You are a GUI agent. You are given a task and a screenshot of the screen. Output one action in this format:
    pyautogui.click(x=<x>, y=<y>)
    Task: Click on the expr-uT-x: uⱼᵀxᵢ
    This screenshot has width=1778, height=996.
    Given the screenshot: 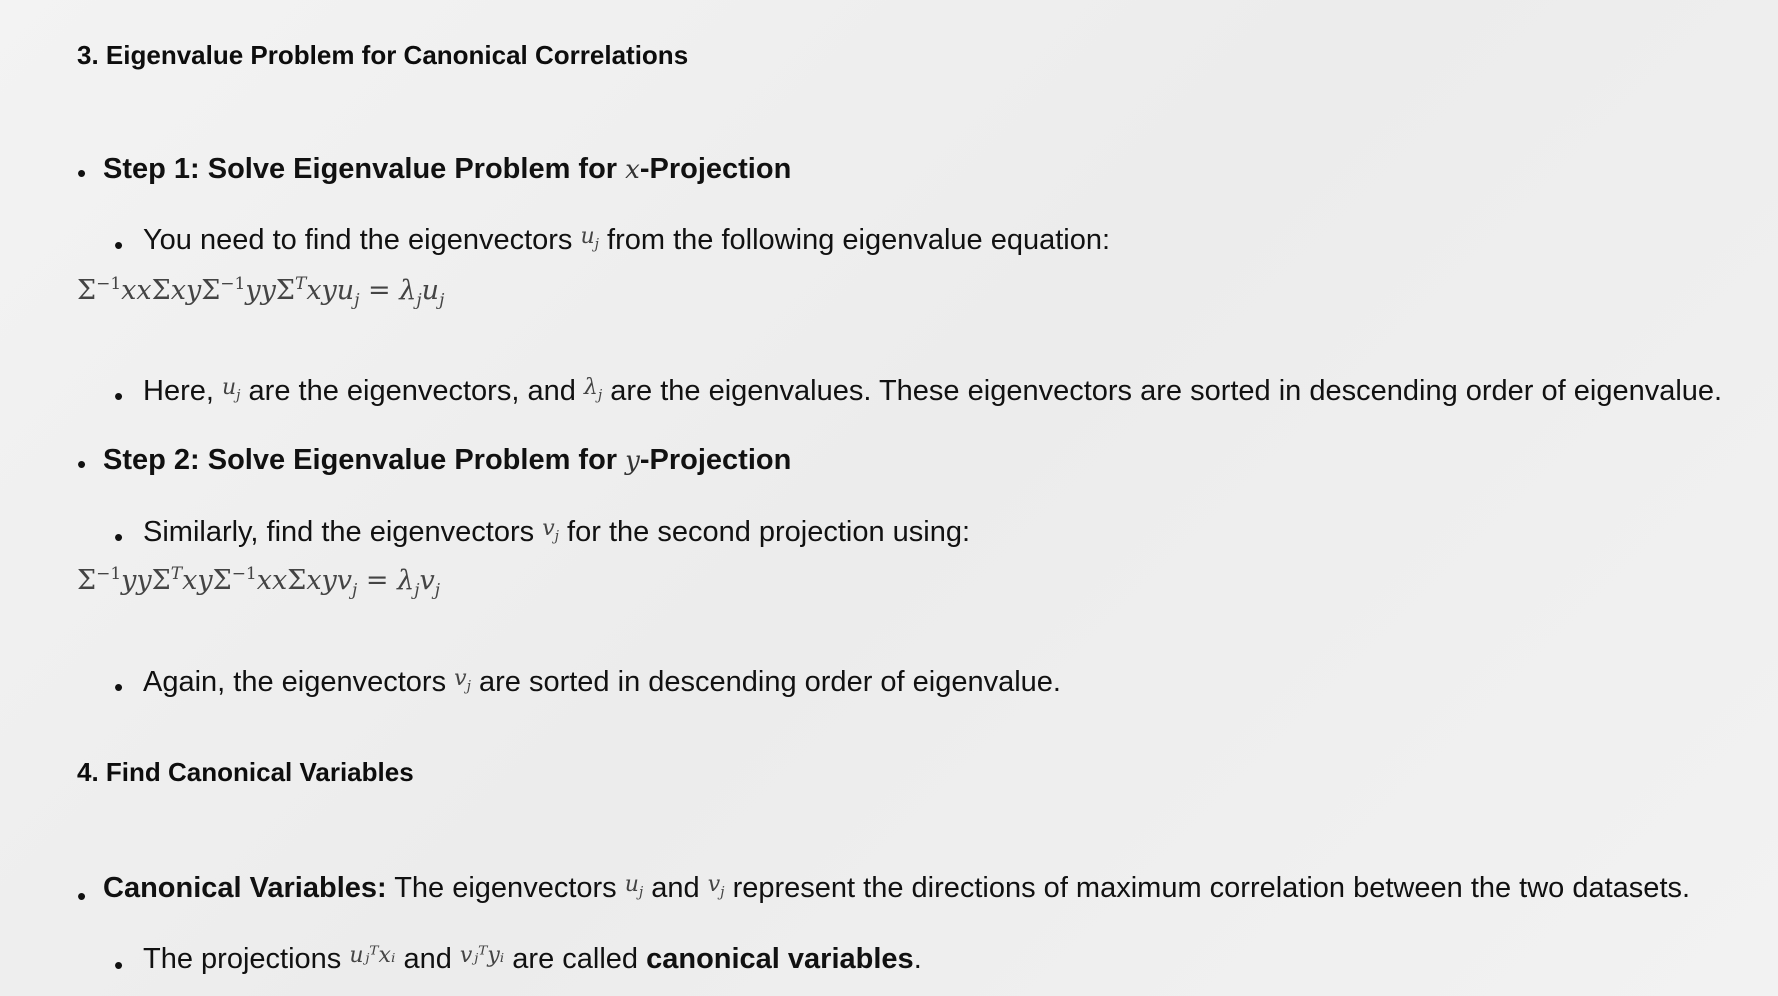 What is the action you would take?
    pyautogui.click(x=372, y=955)
    